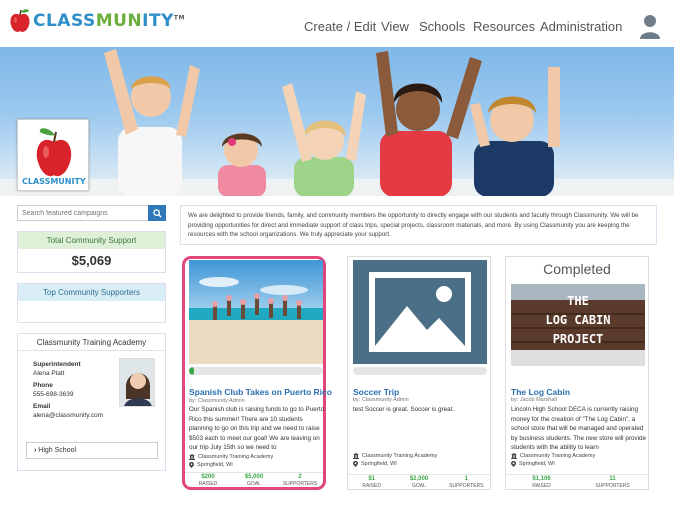 This screenshot has width=674, height=510. Describe the element at coordinates (57, 364) in the screenshot. I see `role-label: Superintendent` at that location.